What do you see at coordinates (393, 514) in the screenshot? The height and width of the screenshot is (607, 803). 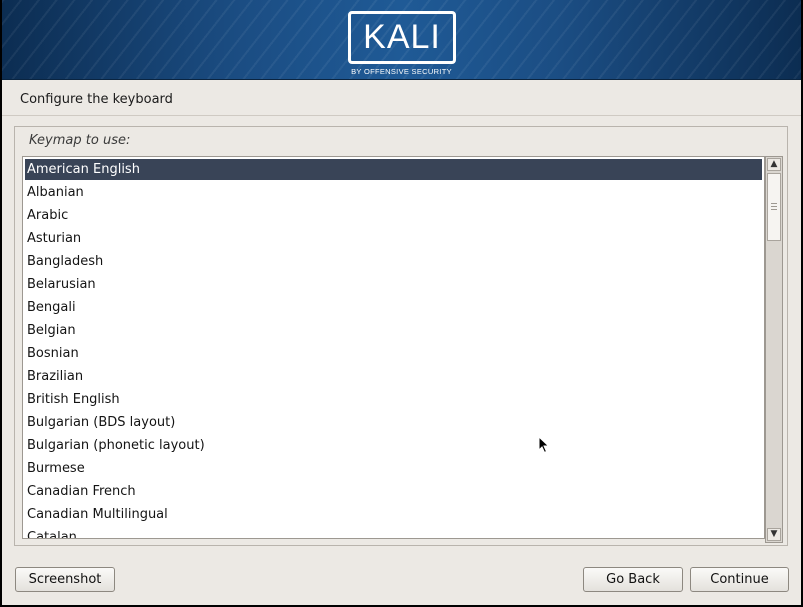 I see `keymap-option-canadian-multilingual: Canadian Multilingual` at bounding box center [393, 514].